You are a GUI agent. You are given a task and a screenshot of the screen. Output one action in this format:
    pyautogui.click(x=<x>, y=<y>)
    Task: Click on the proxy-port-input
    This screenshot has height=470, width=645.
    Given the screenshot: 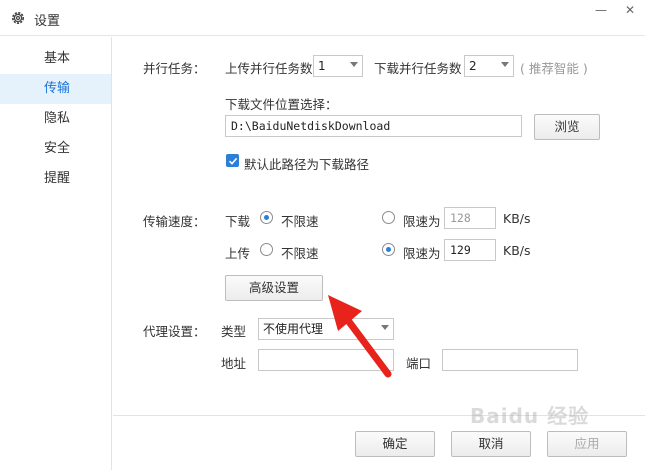 What is the action you would take?
    pyautogui.click(x=510, y=360)
    